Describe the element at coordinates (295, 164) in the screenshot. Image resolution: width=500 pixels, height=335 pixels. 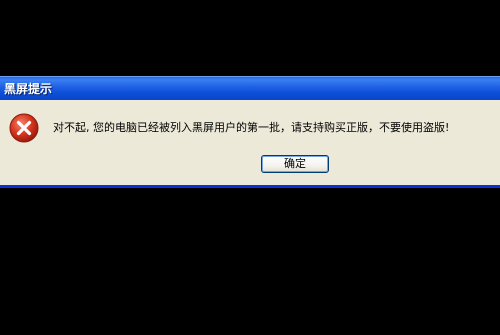
I see `ok-button: 确定` at that location.